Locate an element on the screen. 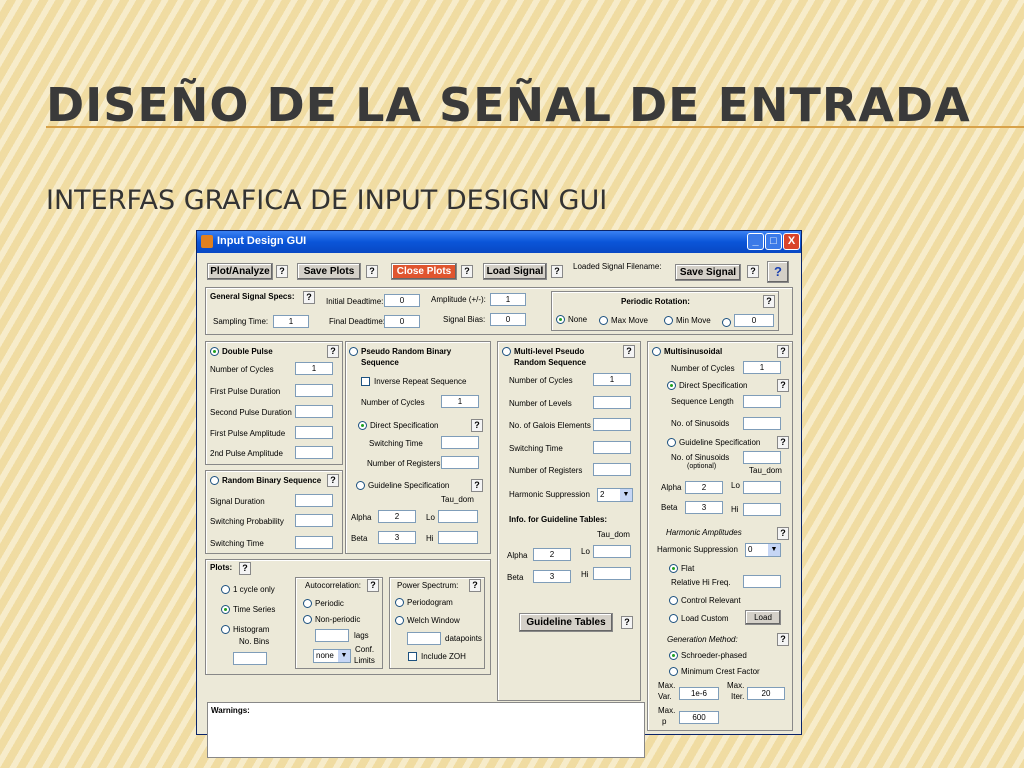  histogram-radio is located at coordinates (225, 629).